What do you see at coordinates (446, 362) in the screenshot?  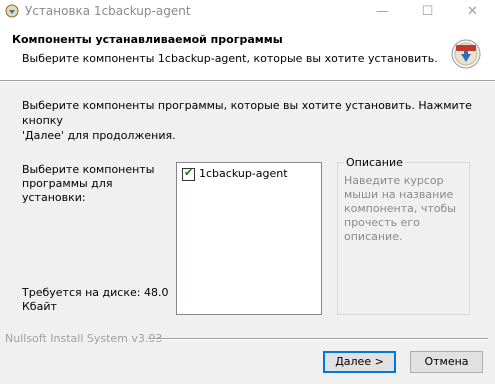 I see `cancel-button: Отмена` at bounding box center [446, 362].